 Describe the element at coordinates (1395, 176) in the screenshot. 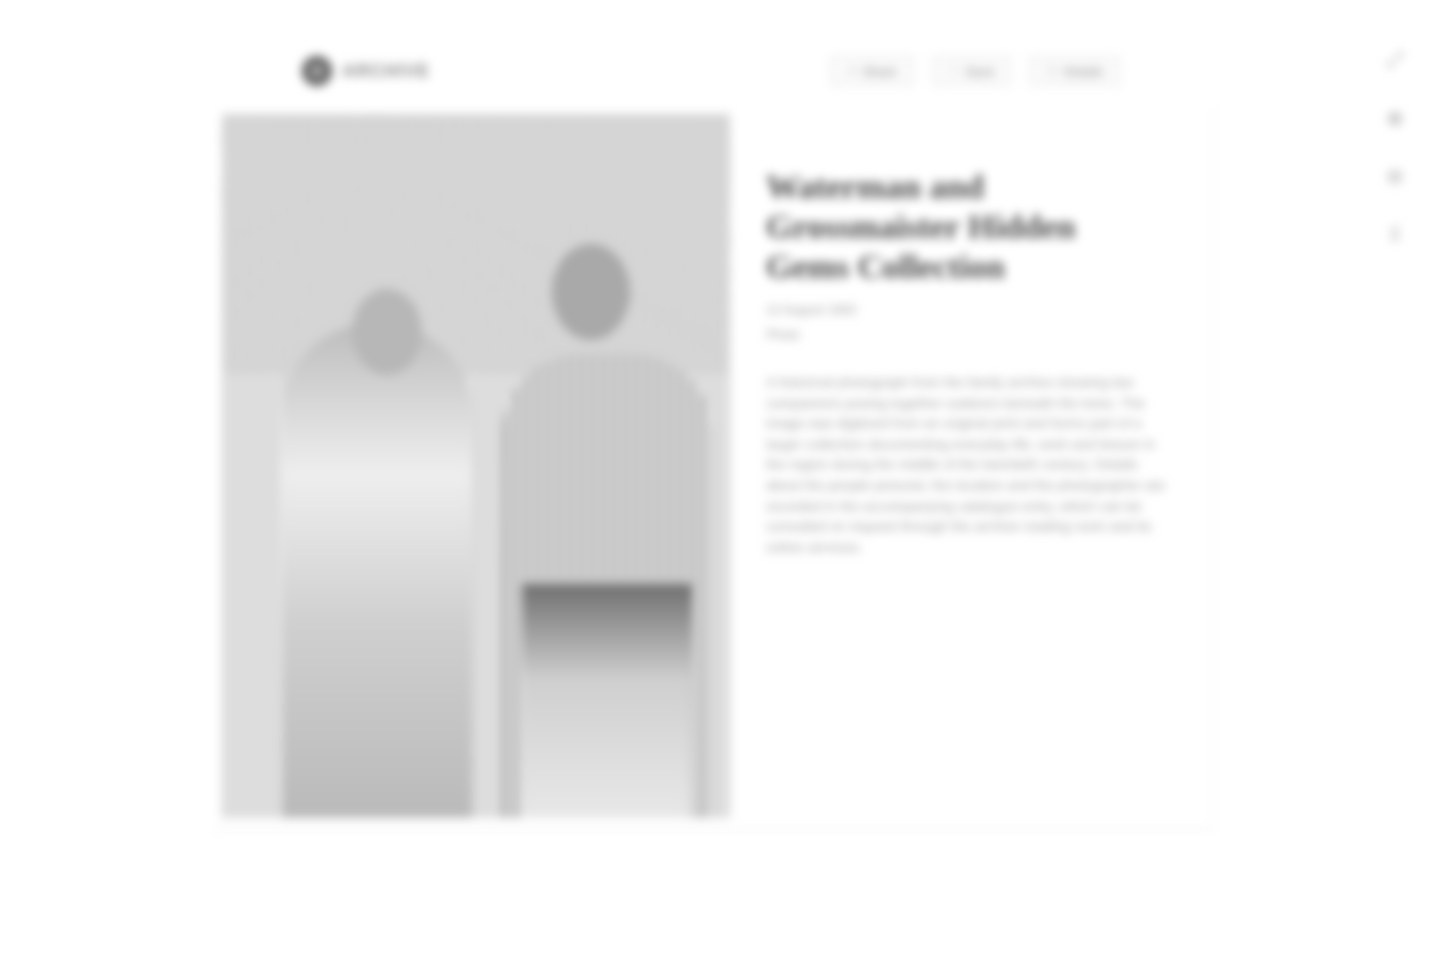

I see `zoom-out-icon: ⊖` at that location.